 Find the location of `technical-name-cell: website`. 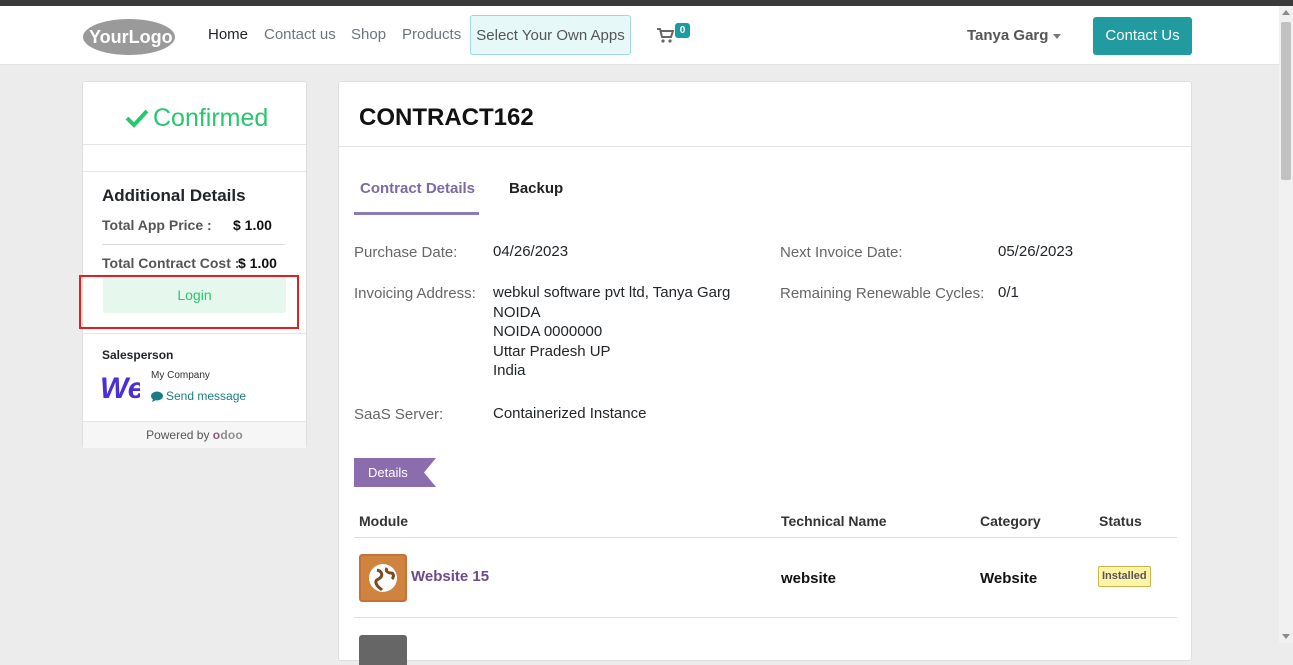

technical-name-cell: website is located at coordinates (809, 578).